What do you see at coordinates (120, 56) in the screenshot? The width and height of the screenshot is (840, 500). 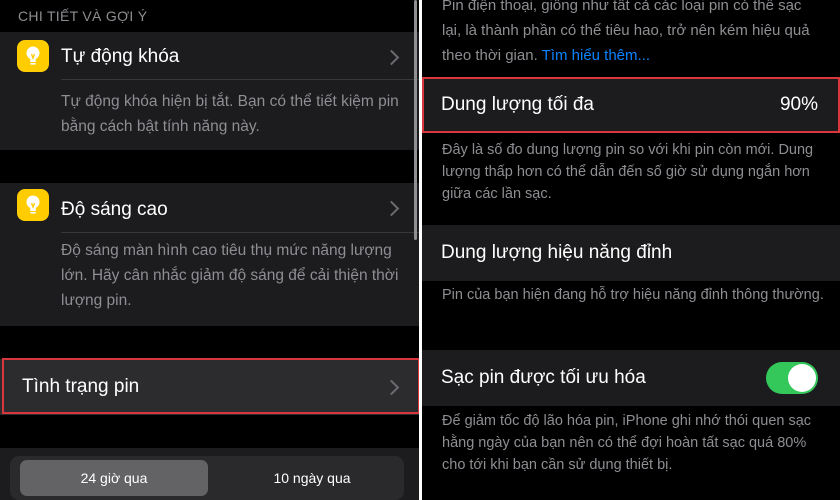 I see `auto-lock-title: Tự động khóa` at bounding box center [120, 56].